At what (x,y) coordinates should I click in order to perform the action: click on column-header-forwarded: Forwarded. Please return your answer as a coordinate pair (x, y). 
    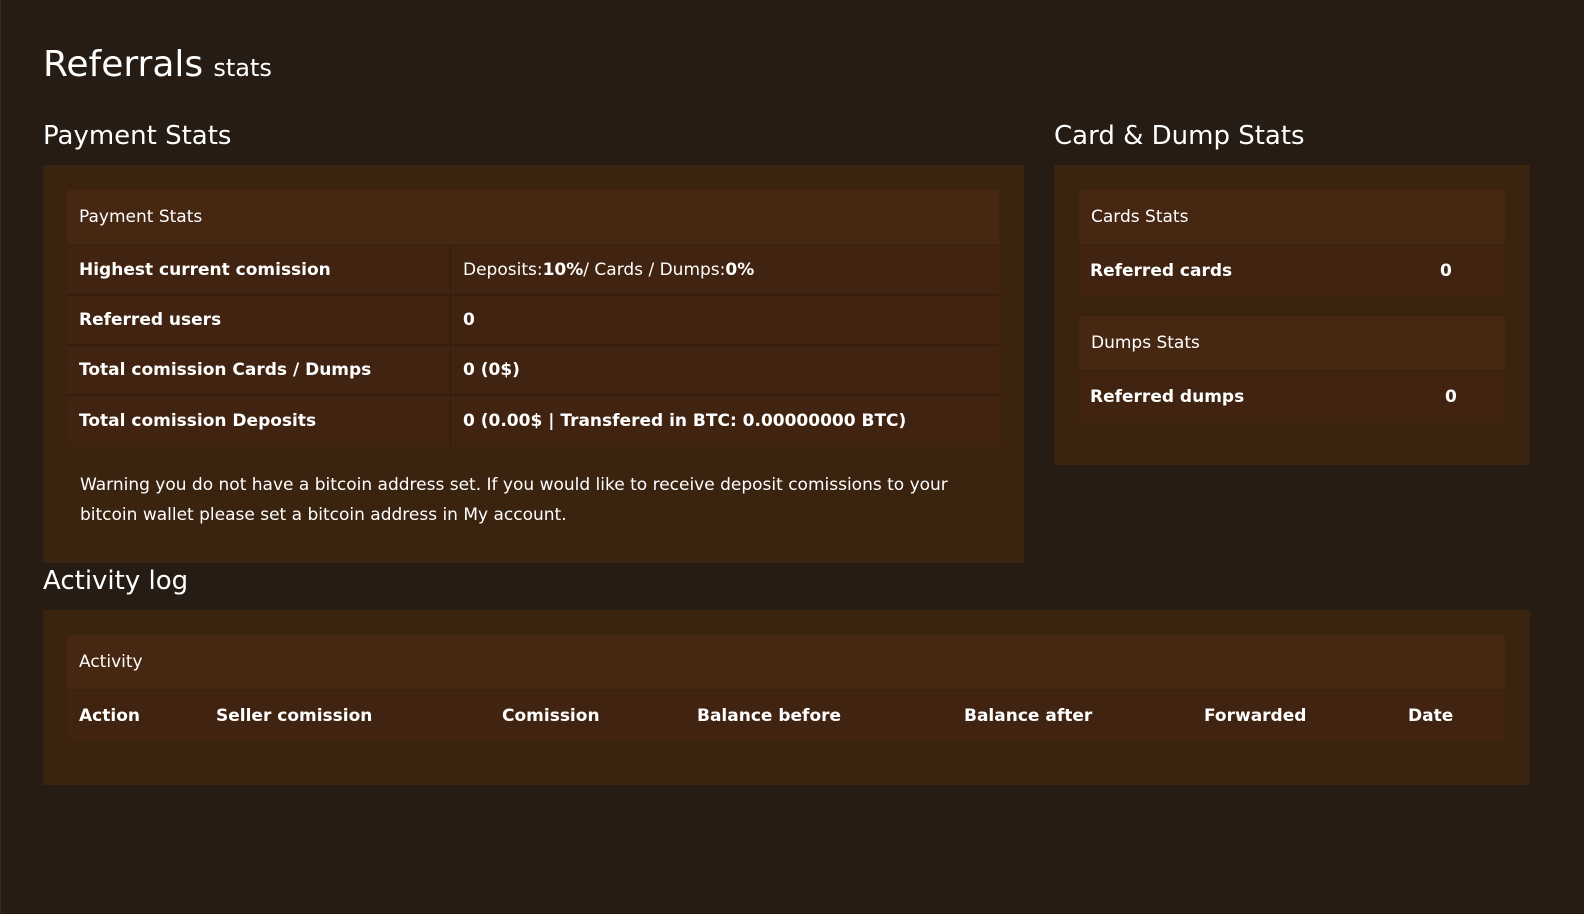
    Looking at the image, I should click on (1255, 716).